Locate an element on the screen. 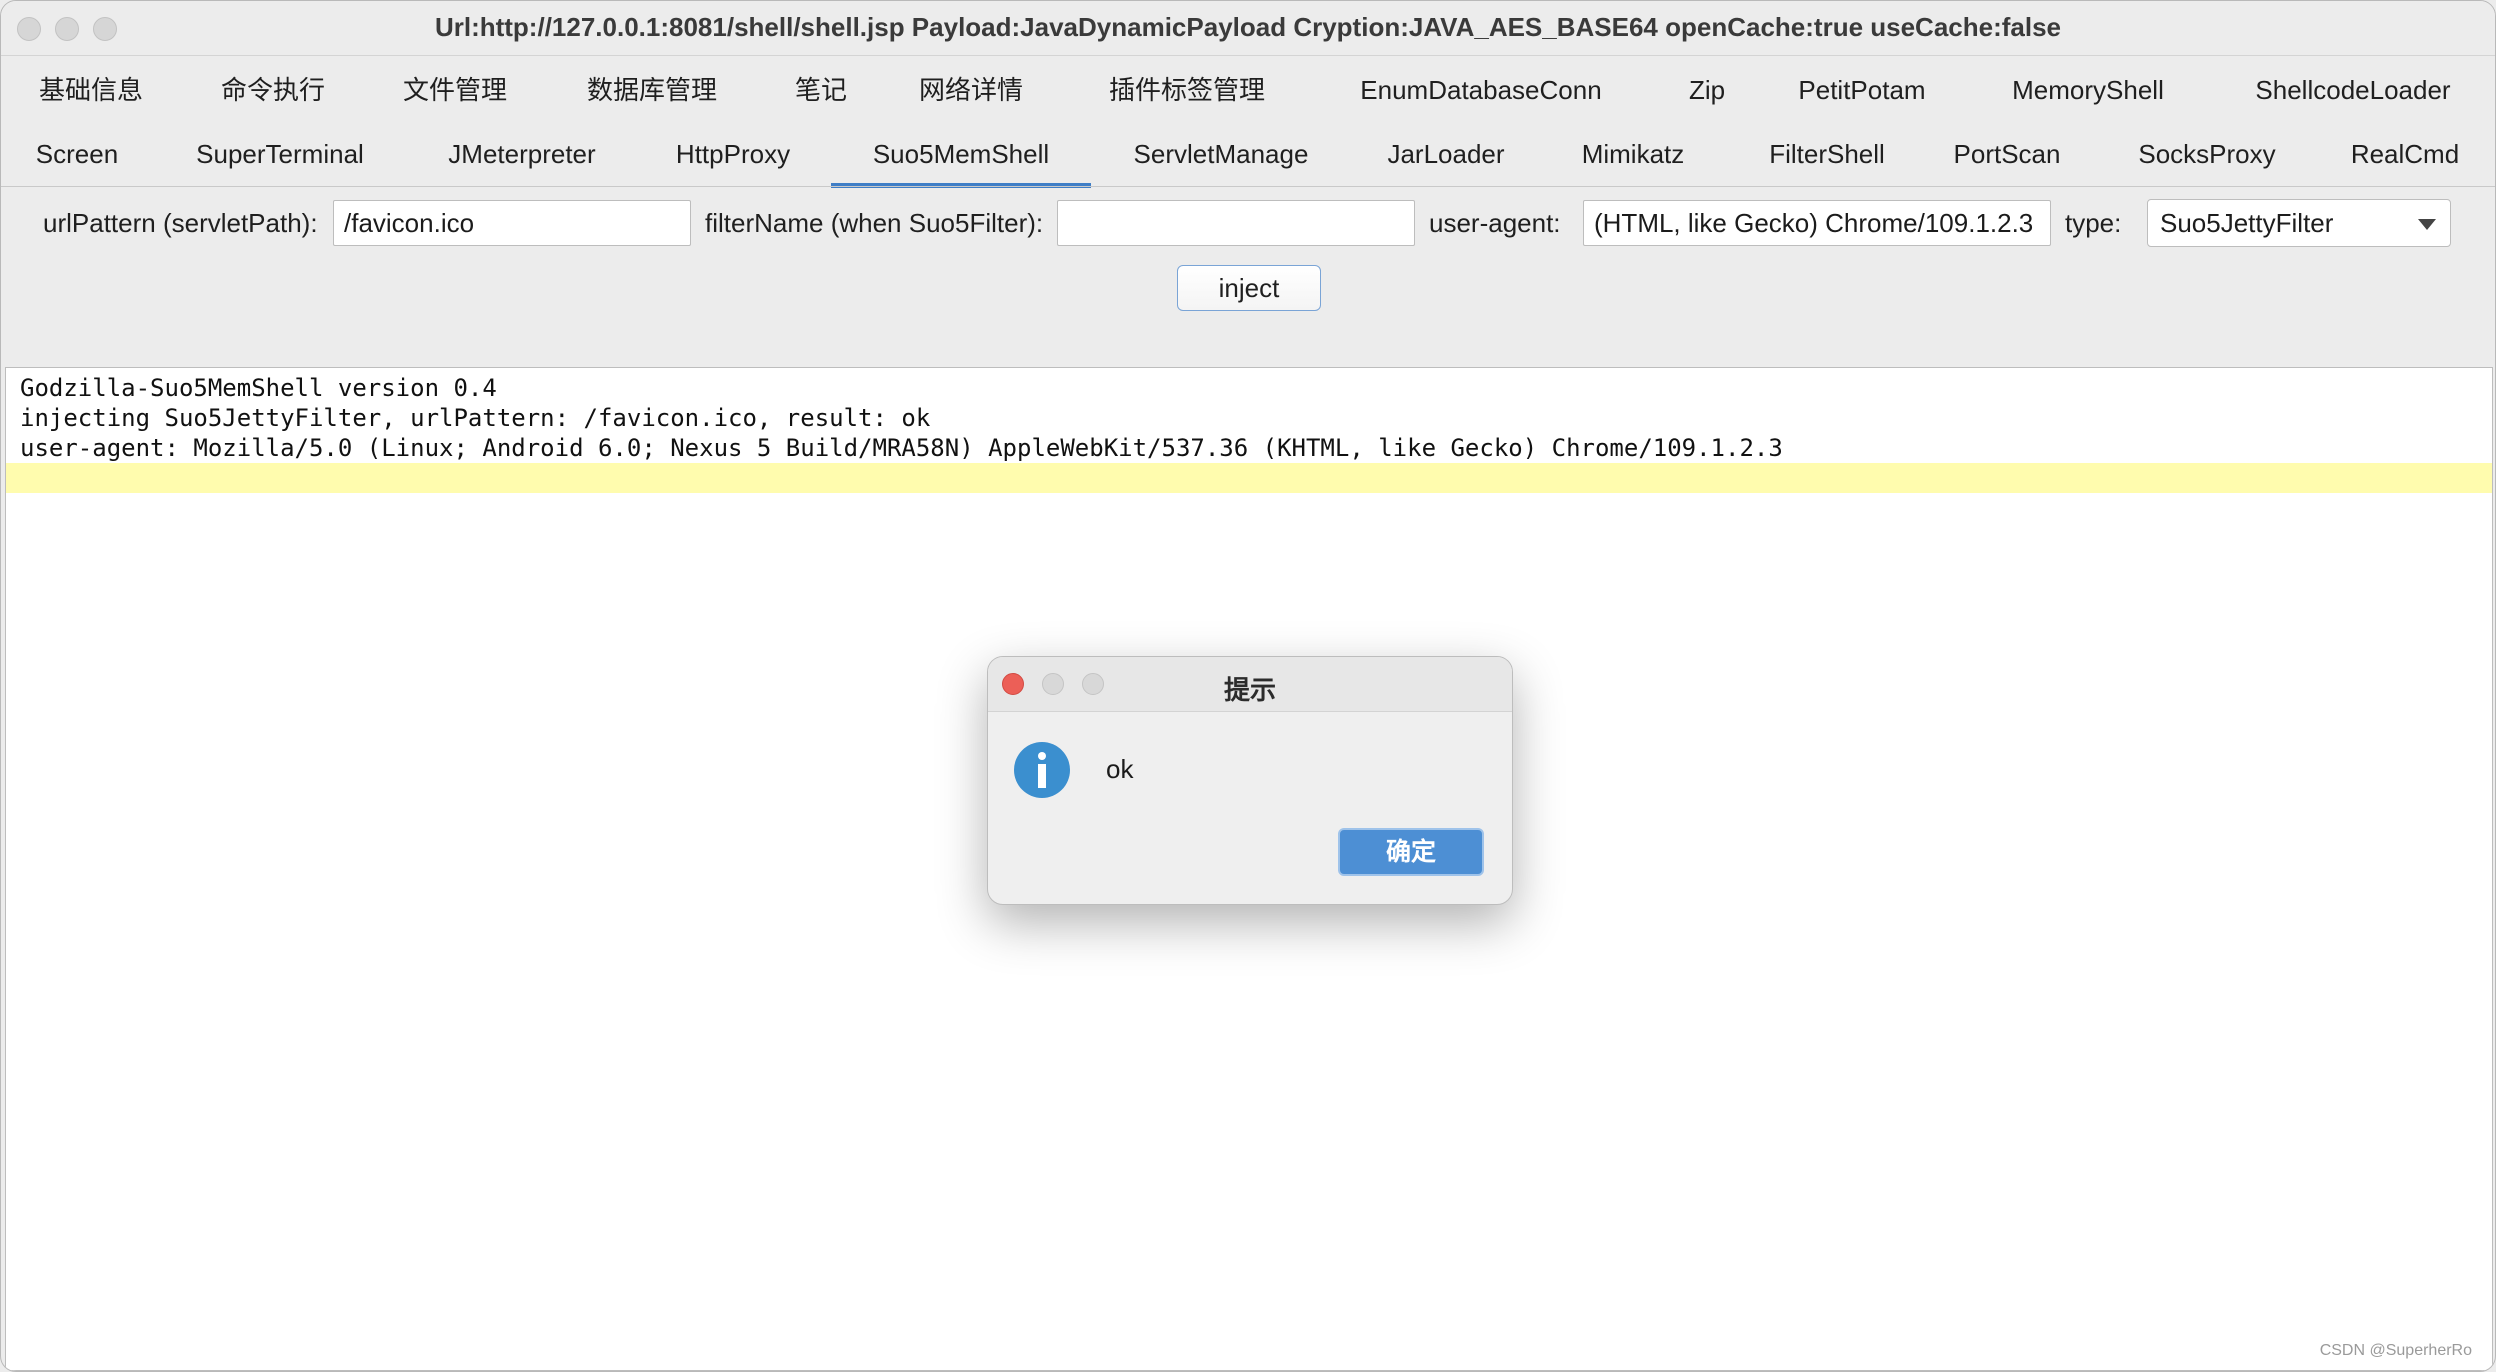 This screenshot has width=2496, height=1372. tab-petitpotam: PetitPotam is located at coordinates (1862, 90).